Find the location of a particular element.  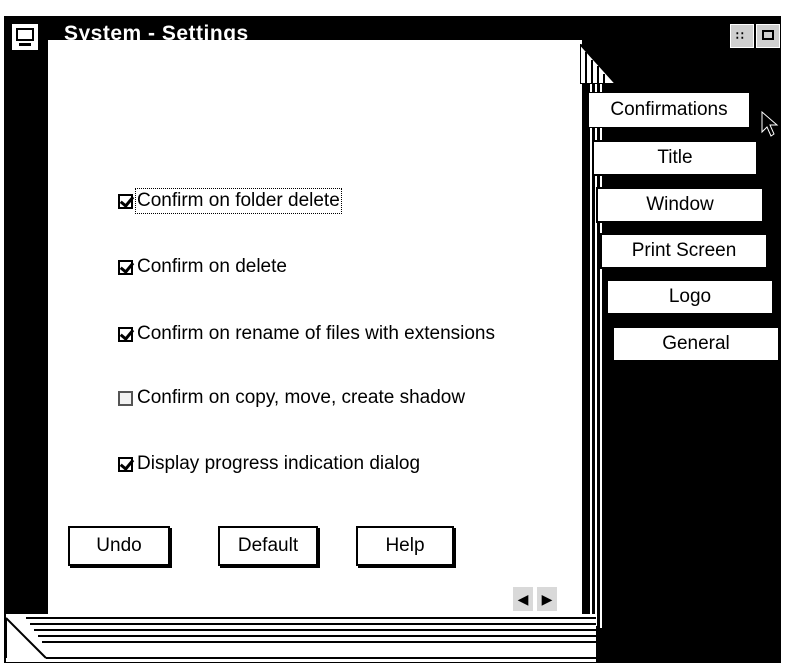

page-corner-icon is located at coordinates (598, 64).